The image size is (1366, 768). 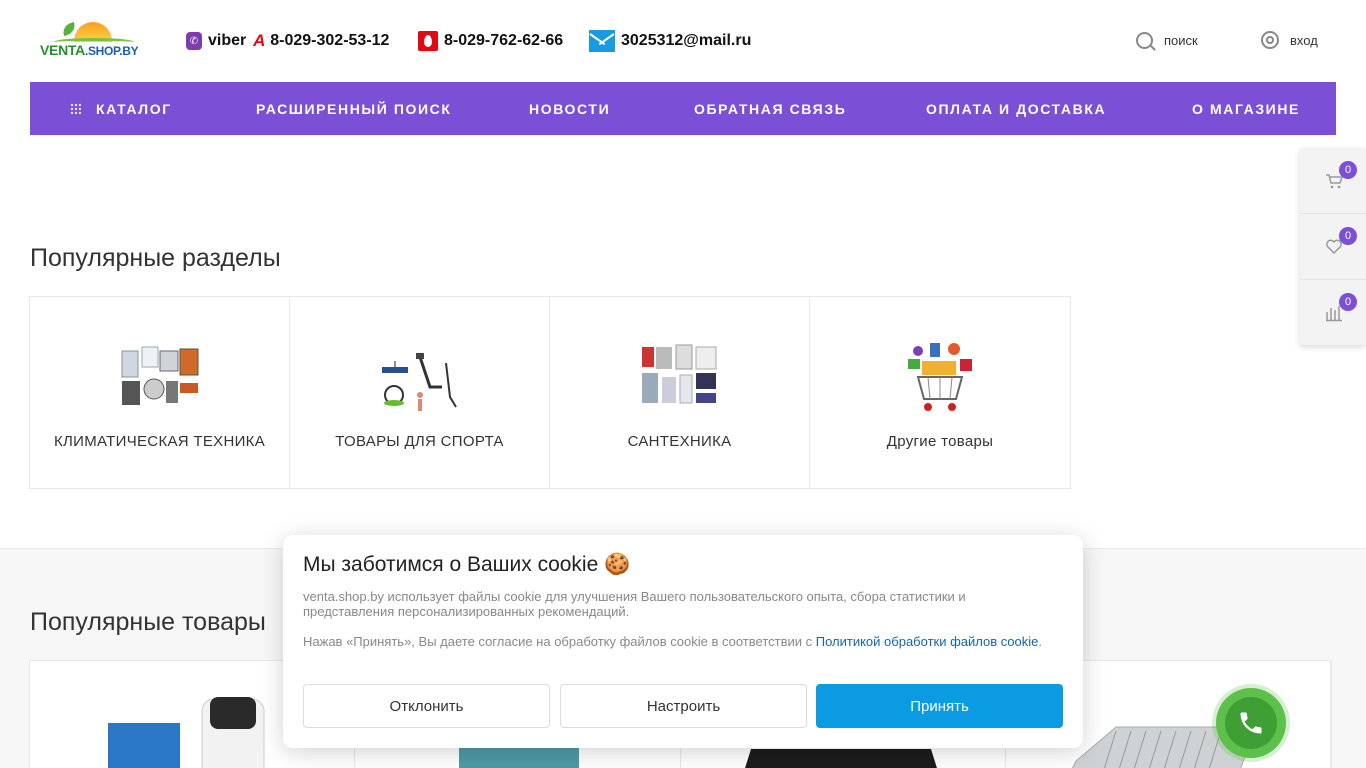 I want to click on popular-sections-title: Популярные разделы, so click(x=155, y=258).